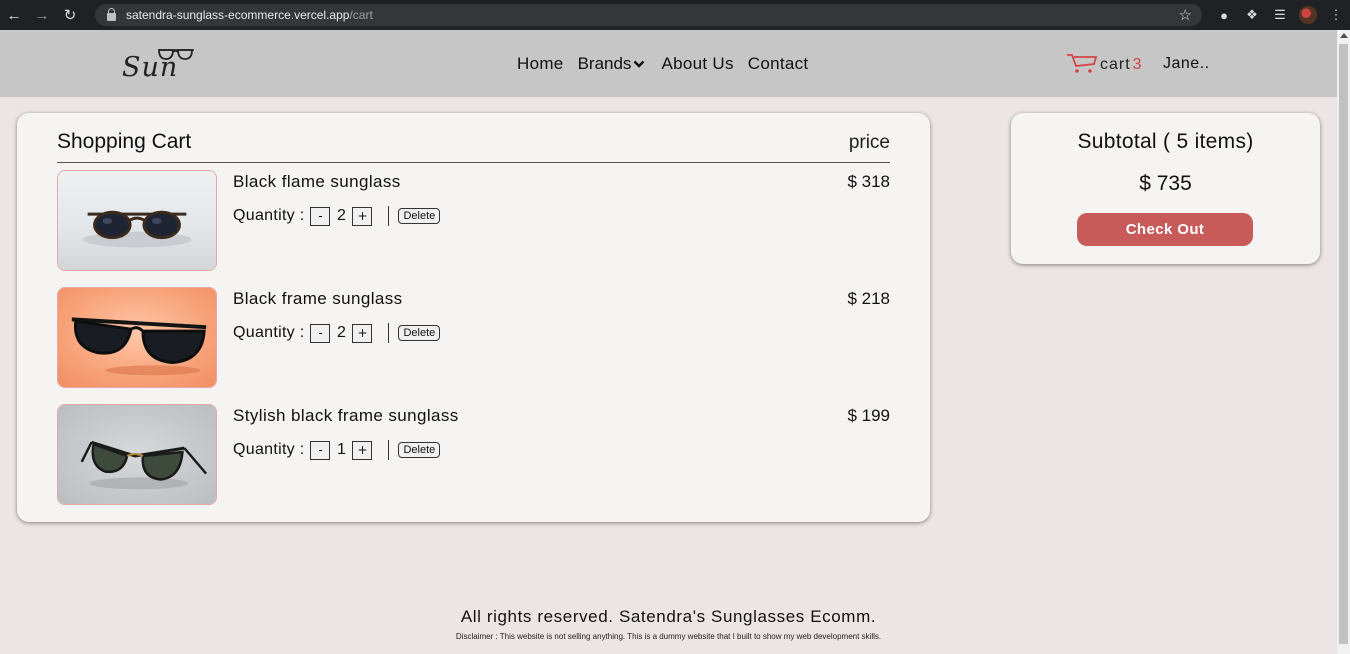 The height and width of the screenshot is (654, 1350). I want to click on quantity-value: 1, so click(341, 449).